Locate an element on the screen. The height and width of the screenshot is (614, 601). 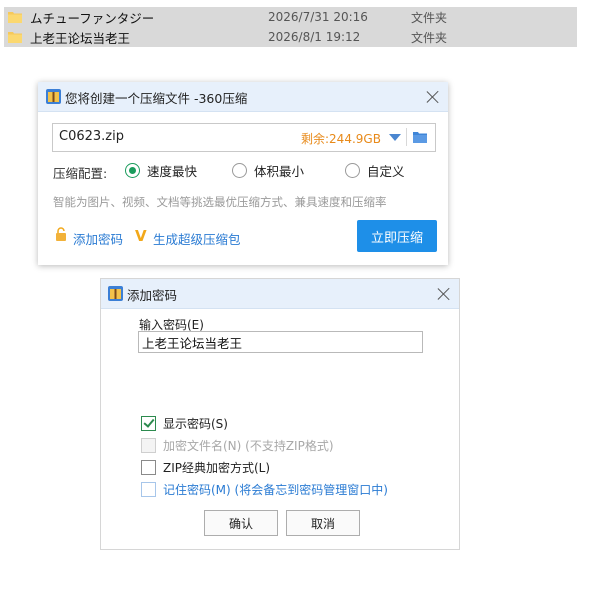
v-badge-icon: V is located at coordinates (141, 236).